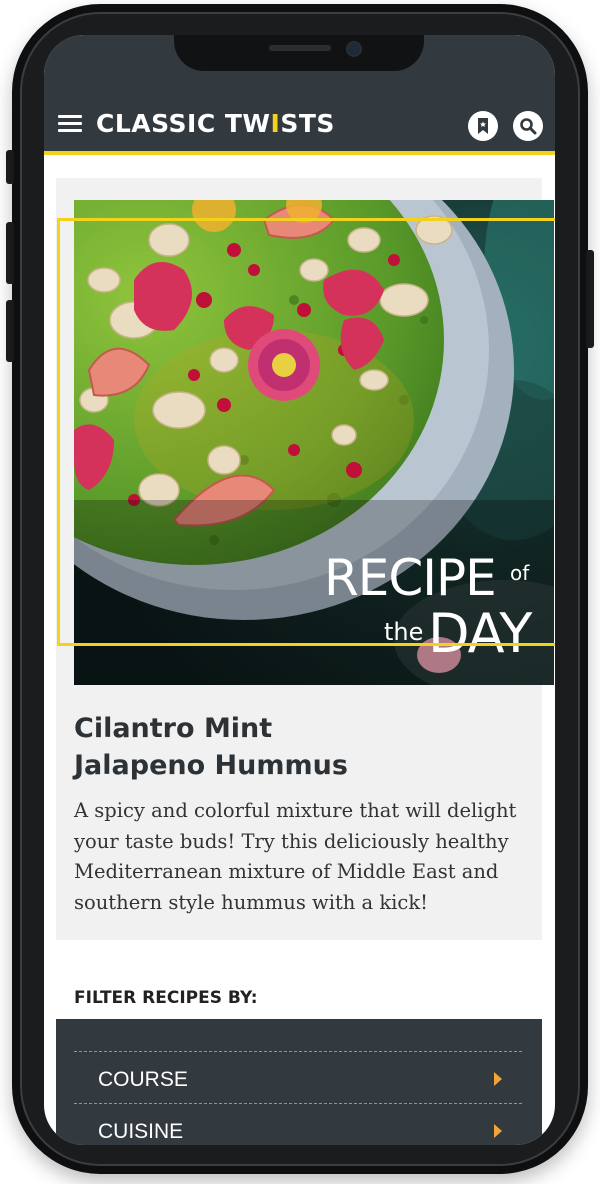 Image resolution: width=600 pixels, height=1184 pixels. Describe the element at coordinates (300, 48) in the screenshot. I see `speaker-grille` at that location.